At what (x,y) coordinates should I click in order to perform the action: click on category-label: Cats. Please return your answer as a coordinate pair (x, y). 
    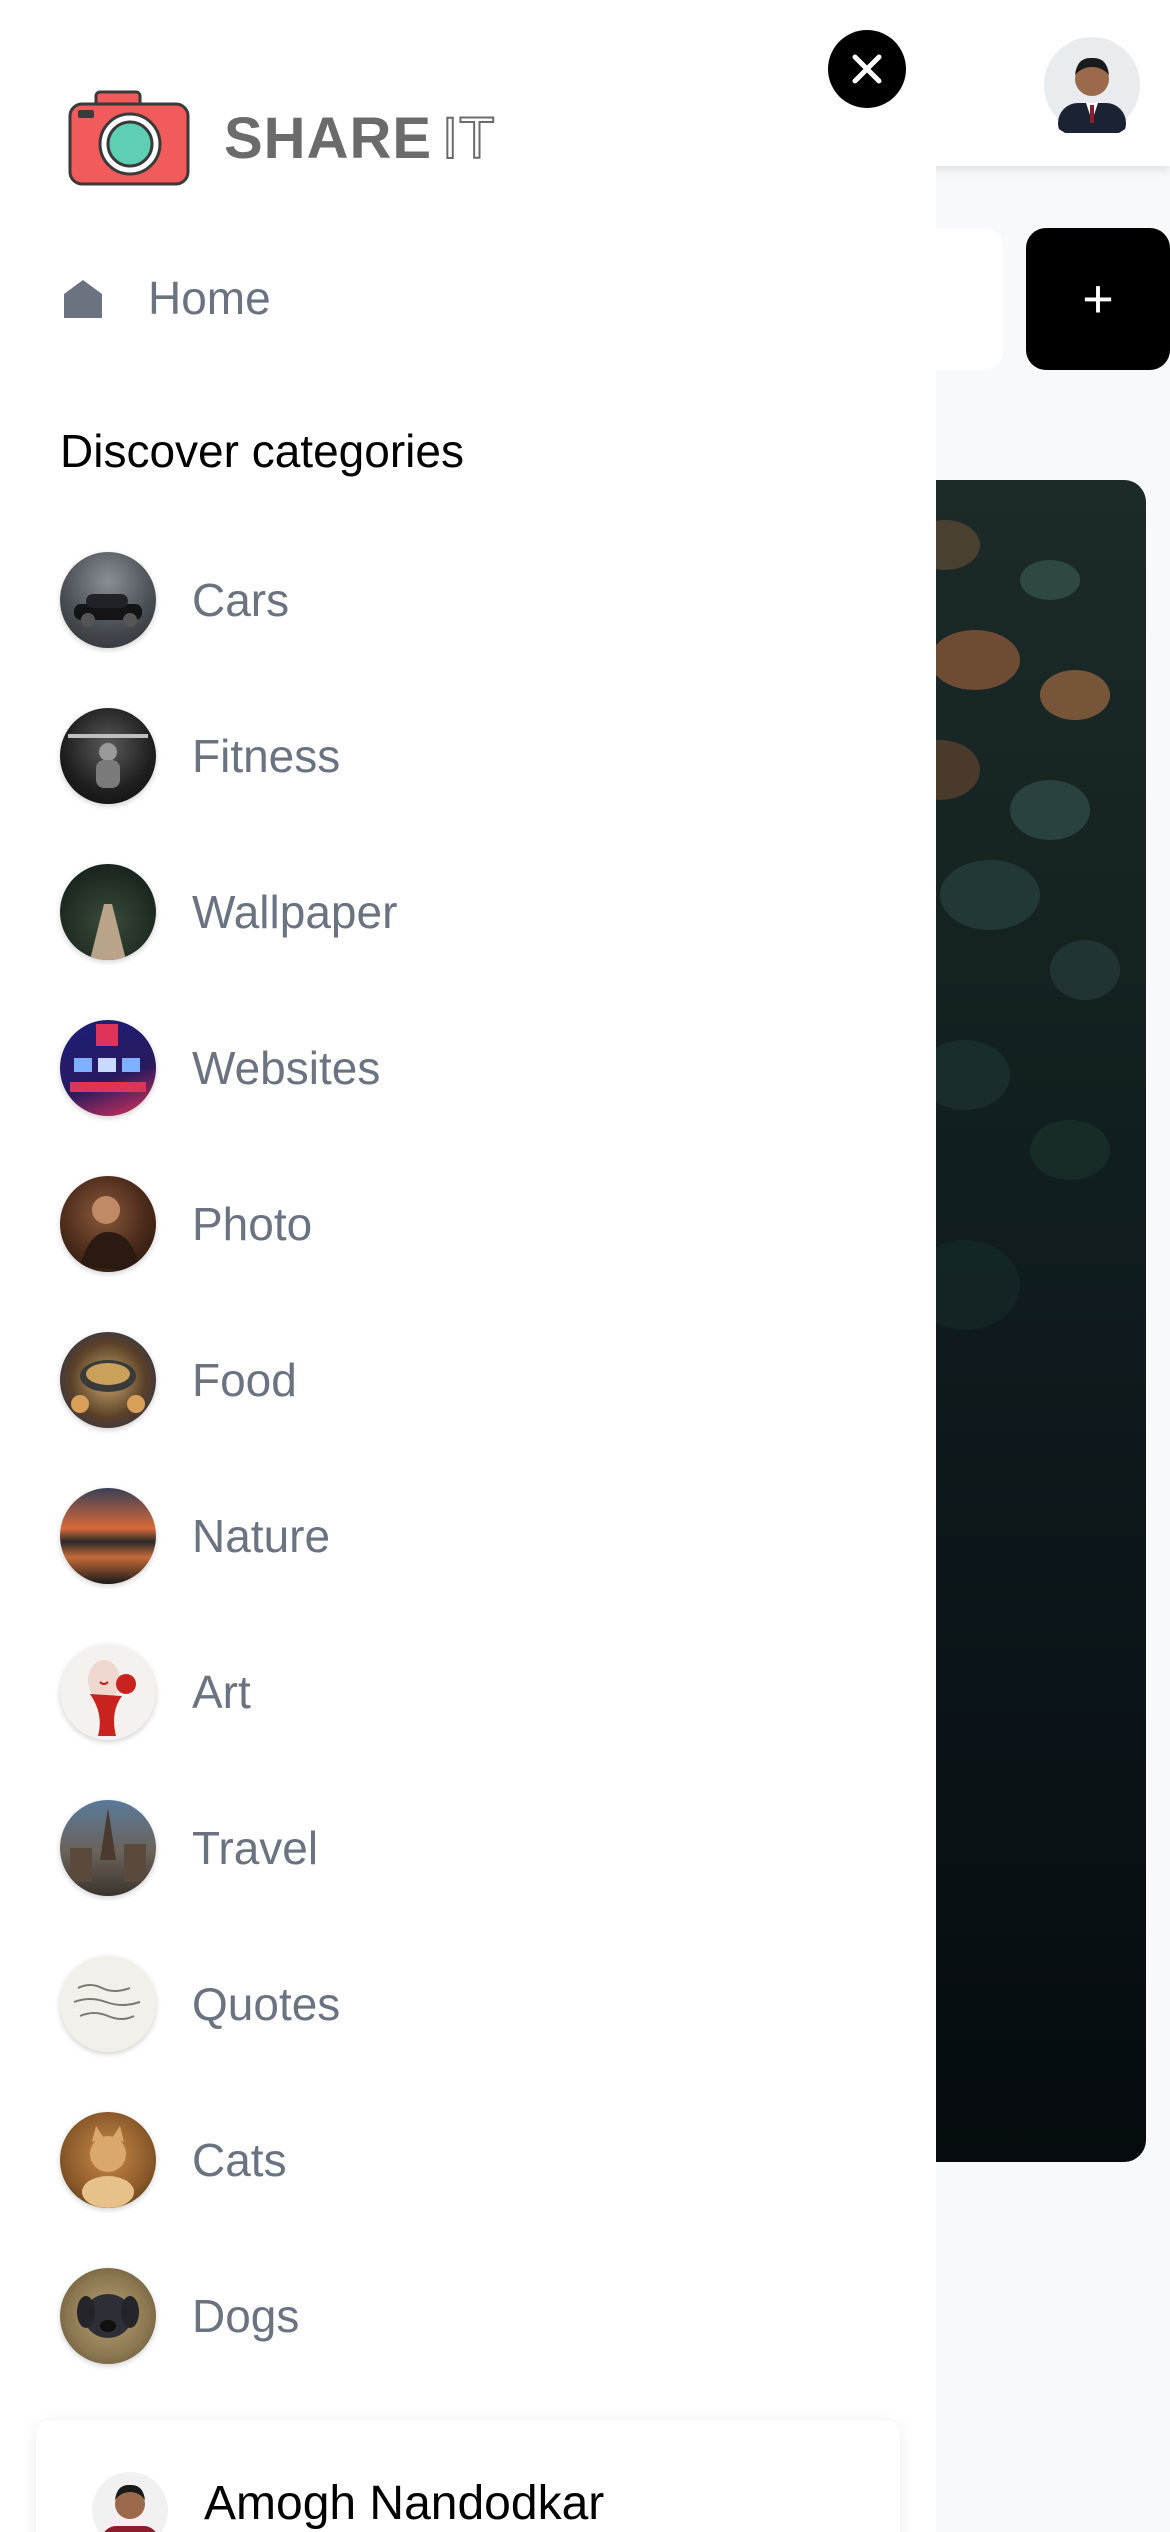
    Looking at the image, I should click on (239, 2160).